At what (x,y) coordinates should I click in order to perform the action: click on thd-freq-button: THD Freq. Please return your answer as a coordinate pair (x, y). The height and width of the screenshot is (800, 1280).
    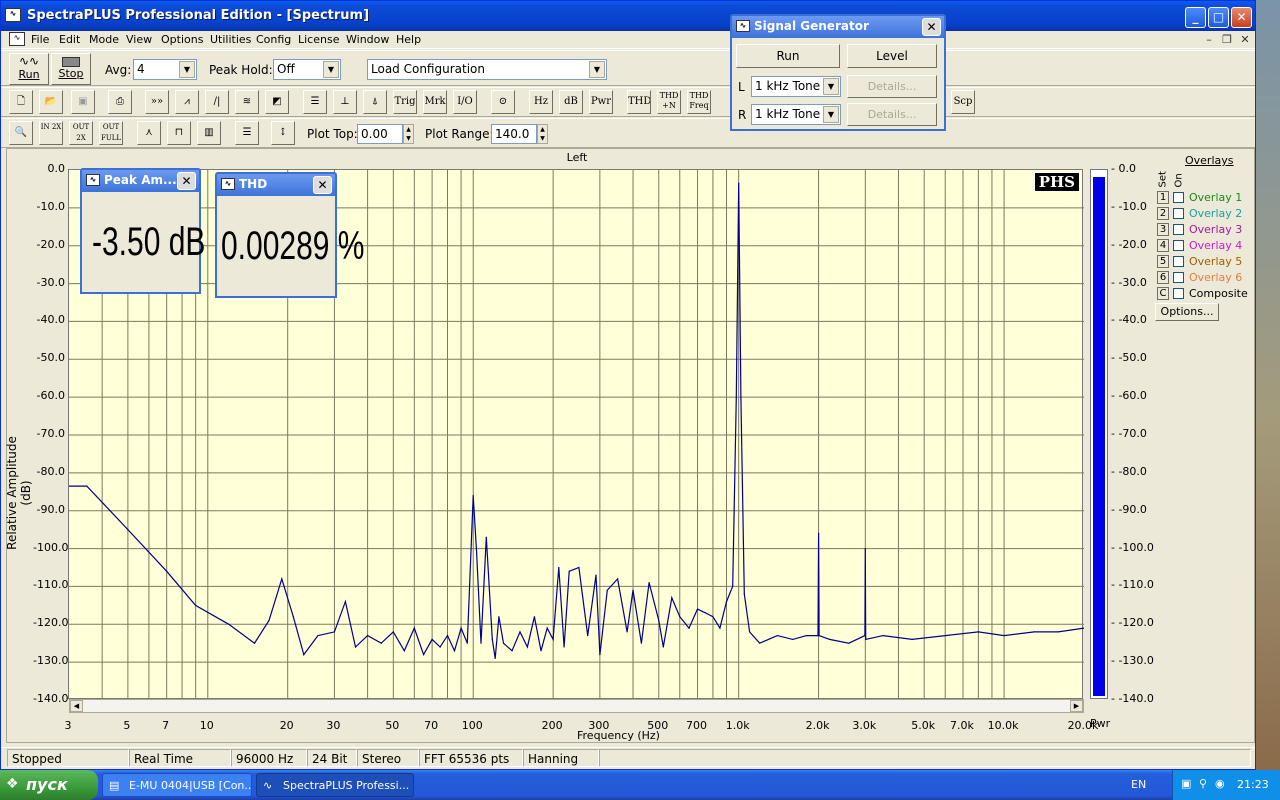
    Looking at the image, I should click on (699, 102).